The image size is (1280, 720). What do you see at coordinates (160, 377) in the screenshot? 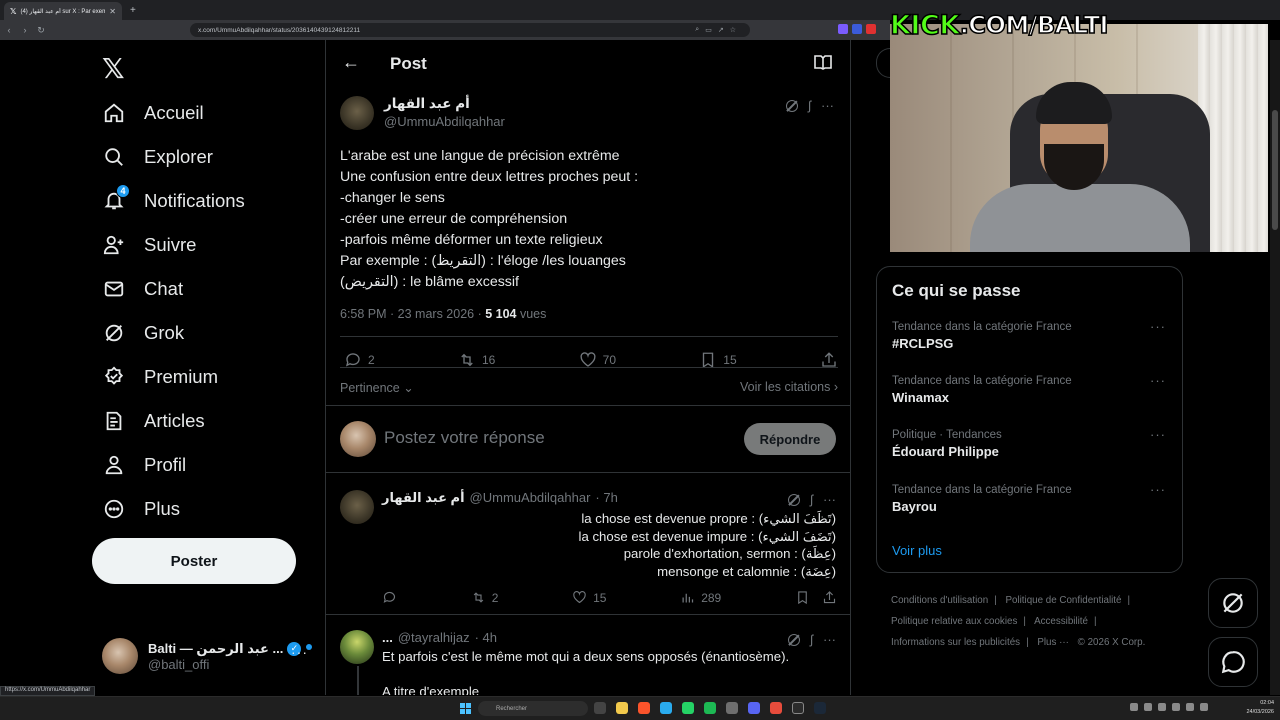
I see `nav-item-premium: Premium` at bounding box center [160, 377].